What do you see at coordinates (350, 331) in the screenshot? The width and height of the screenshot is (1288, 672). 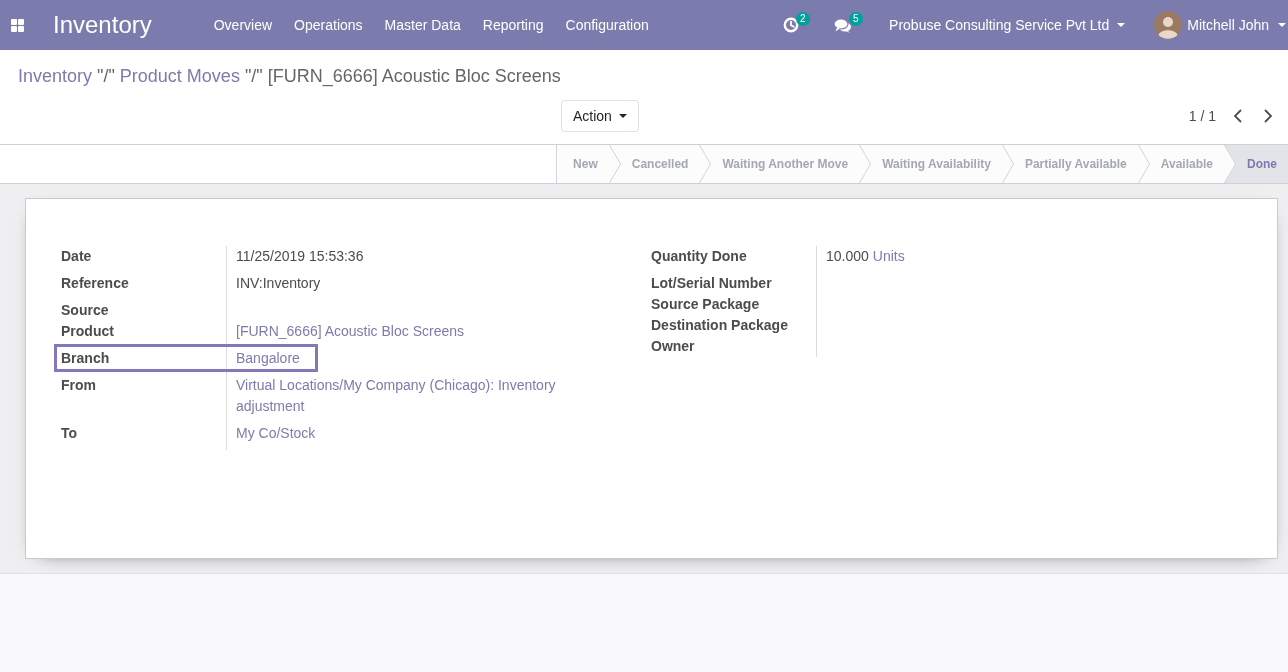 I see `field-link: [FURN_6666] Acoustic Bloc Screens` at bounding box center [350, 331].